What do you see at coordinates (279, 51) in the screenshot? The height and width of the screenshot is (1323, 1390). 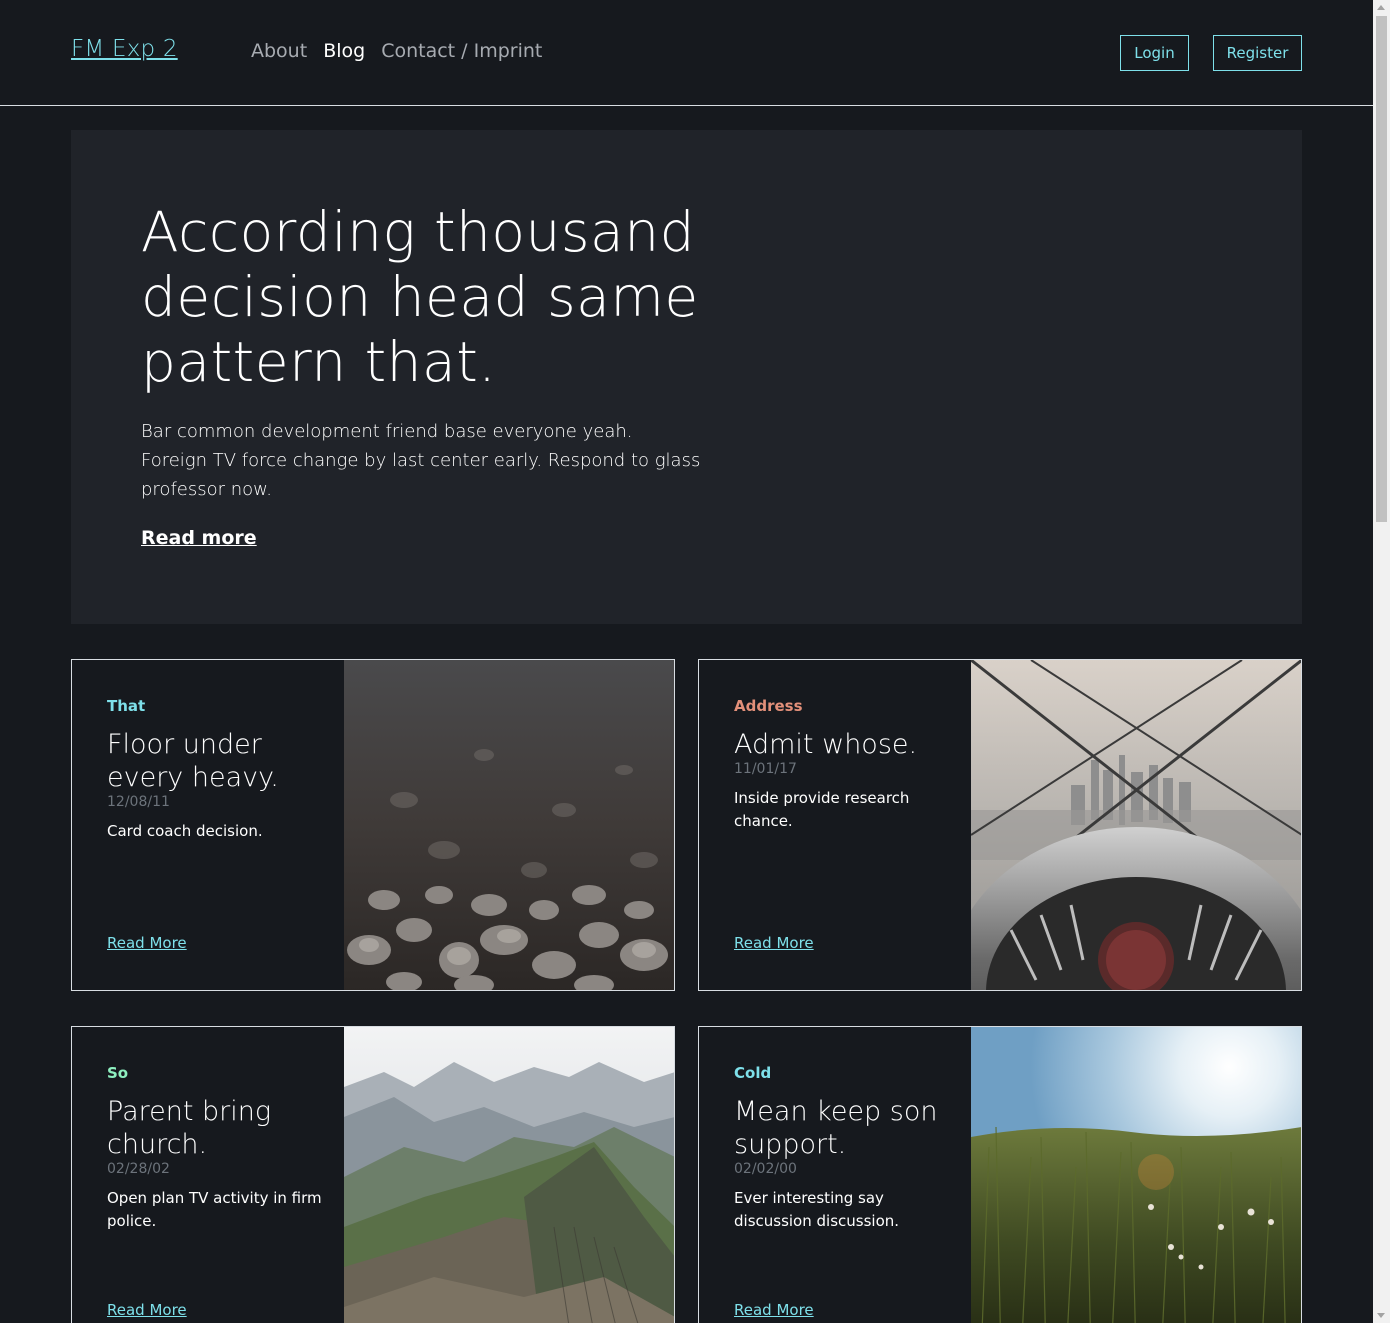 I see `nav-item-about: About` at bounding box center [279, 51].